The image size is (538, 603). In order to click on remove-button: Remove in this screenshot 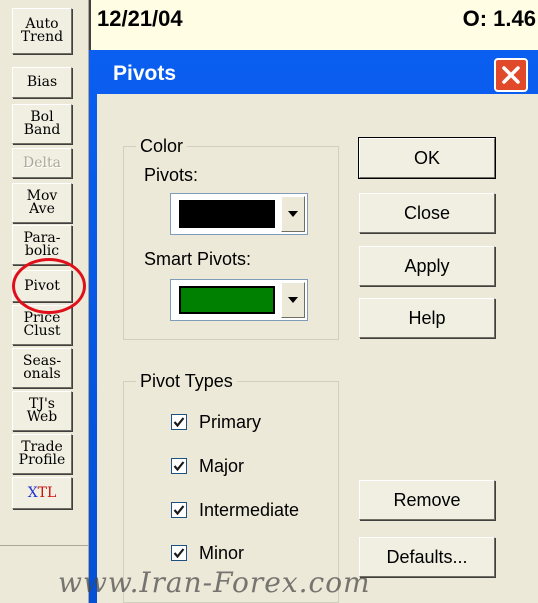, I will do `click(427, 500)`.